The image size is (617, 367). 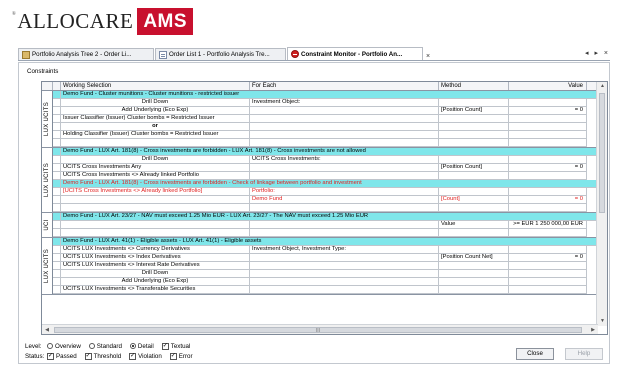 What do you see at coordinates (597, 53) in the screenshot?
I see `tab-navigation-controls: ◂ ▸ ×` at bounding box center [597, 53].